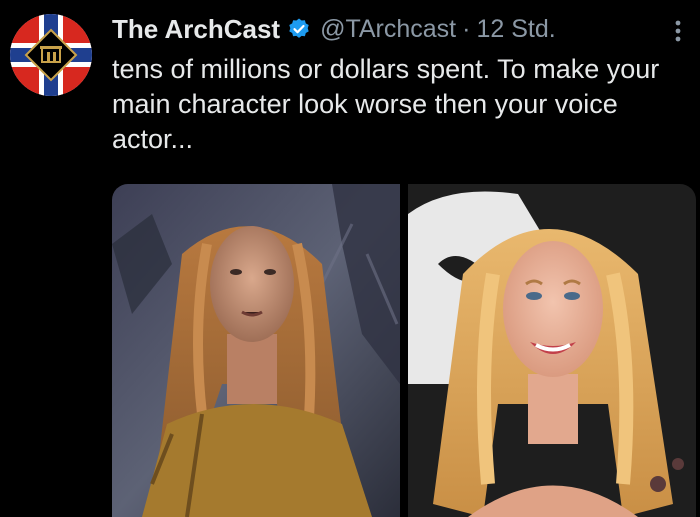  I want to click on verified-badge-icon, so click(299, 29).